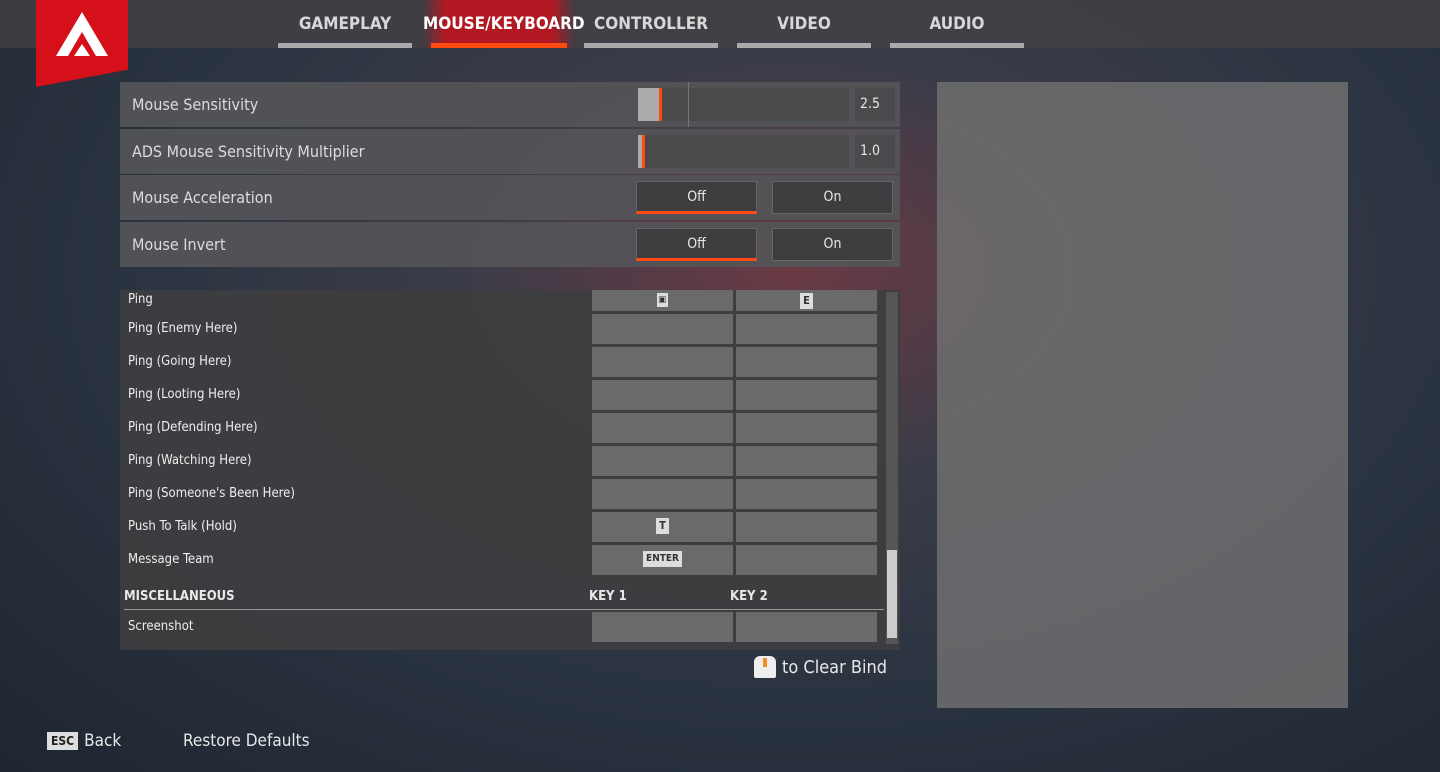 This screenshot has width=1440, height=772. I want to click on bind-label: Ping (Watching Here), so click(190, 460).